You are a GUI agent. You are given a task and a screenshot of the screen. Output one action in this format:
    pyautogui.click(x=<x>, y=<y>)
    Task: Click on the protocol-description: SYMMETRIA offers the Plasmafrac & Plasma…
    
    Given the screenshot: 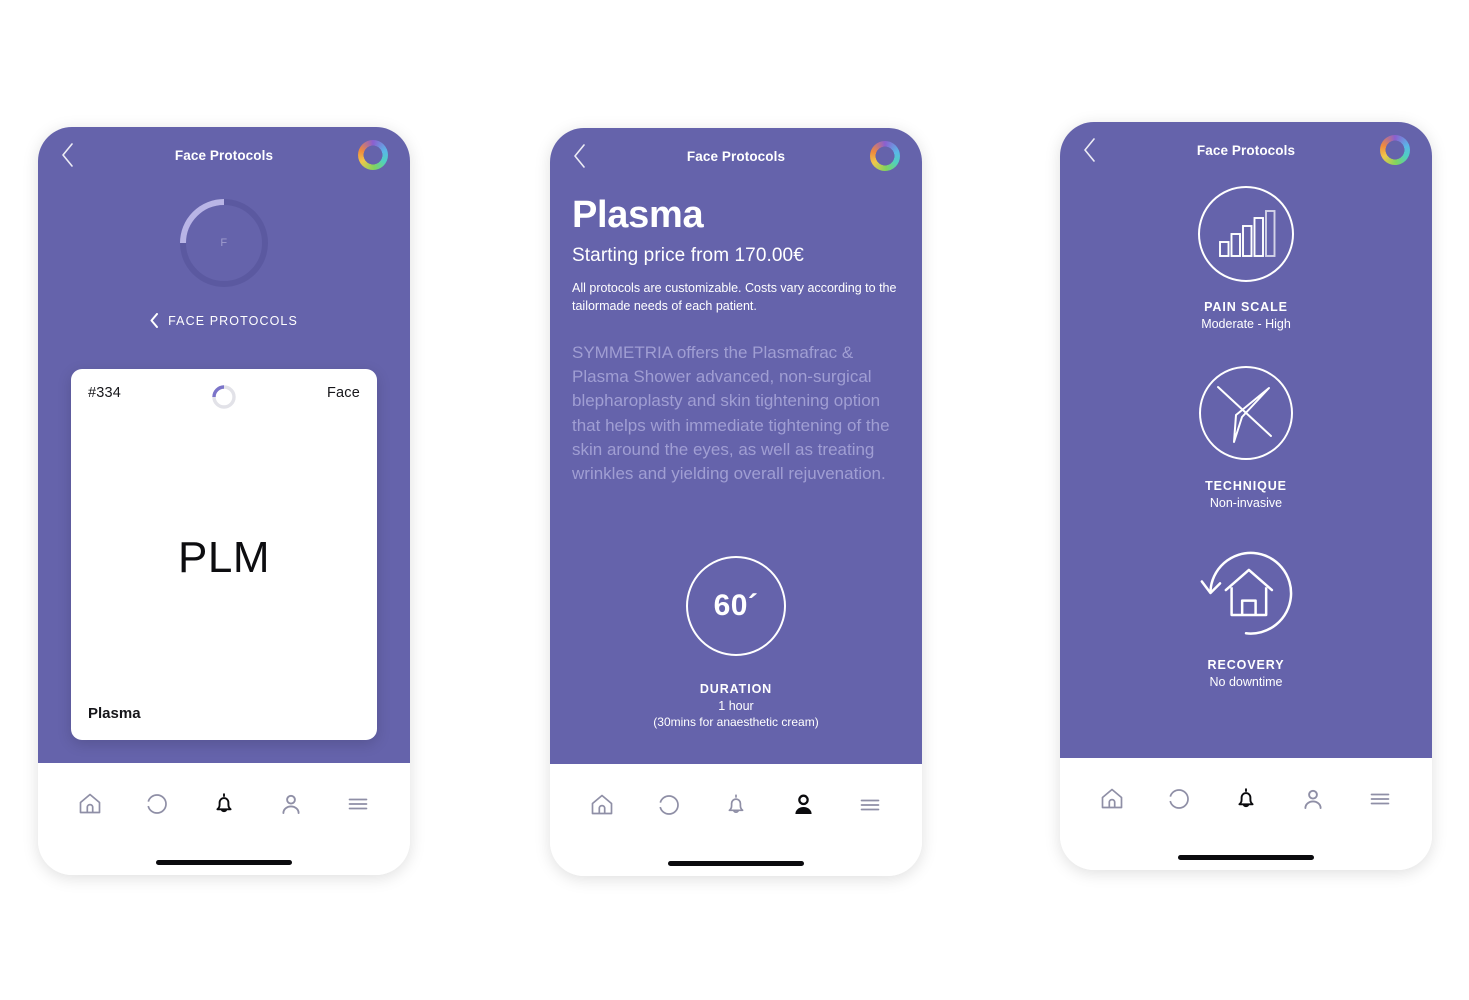 What is the action you would take?
    pyautogui.click(x=731, y=413)
    